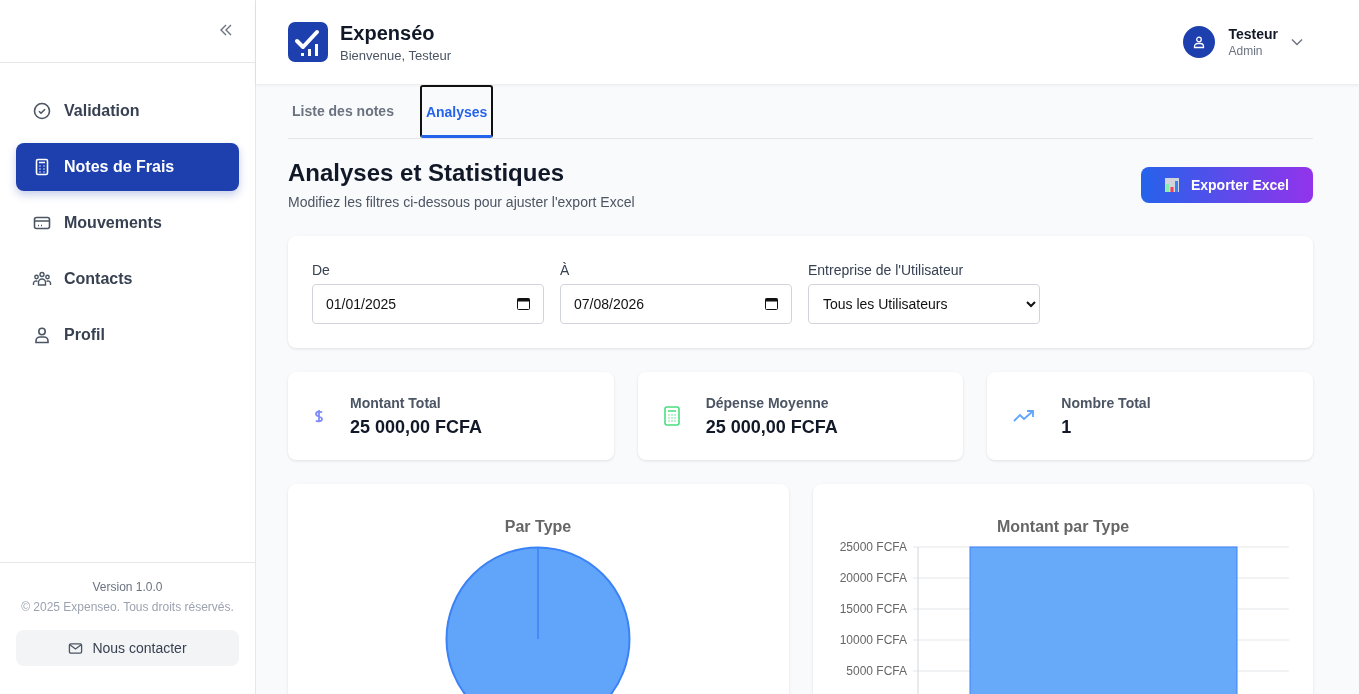 The width and height of the screenshot is (1359, 694). What do you see at coordinates (127, 607) in the screenshot?
I see `copyright-text: © 2025 Expenseo. Tous droits réservés.` at bounding box center [127, 607].